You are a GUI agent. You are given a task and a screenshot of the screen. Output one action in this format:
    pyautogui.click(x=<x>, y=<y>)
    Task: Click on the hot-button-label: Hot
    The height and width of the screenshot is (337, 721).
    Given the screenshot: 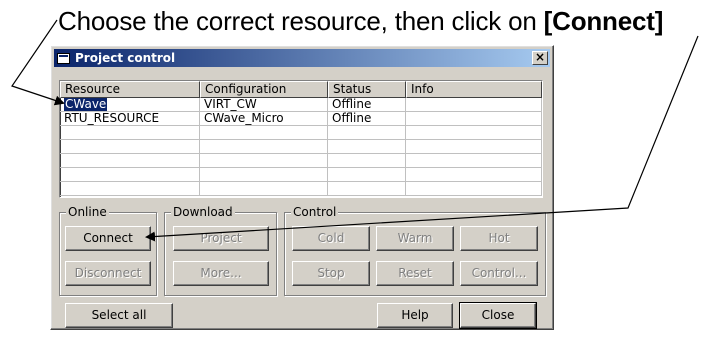 What is the action you would take?
    pyautogui.click(x=499, y=238)
    